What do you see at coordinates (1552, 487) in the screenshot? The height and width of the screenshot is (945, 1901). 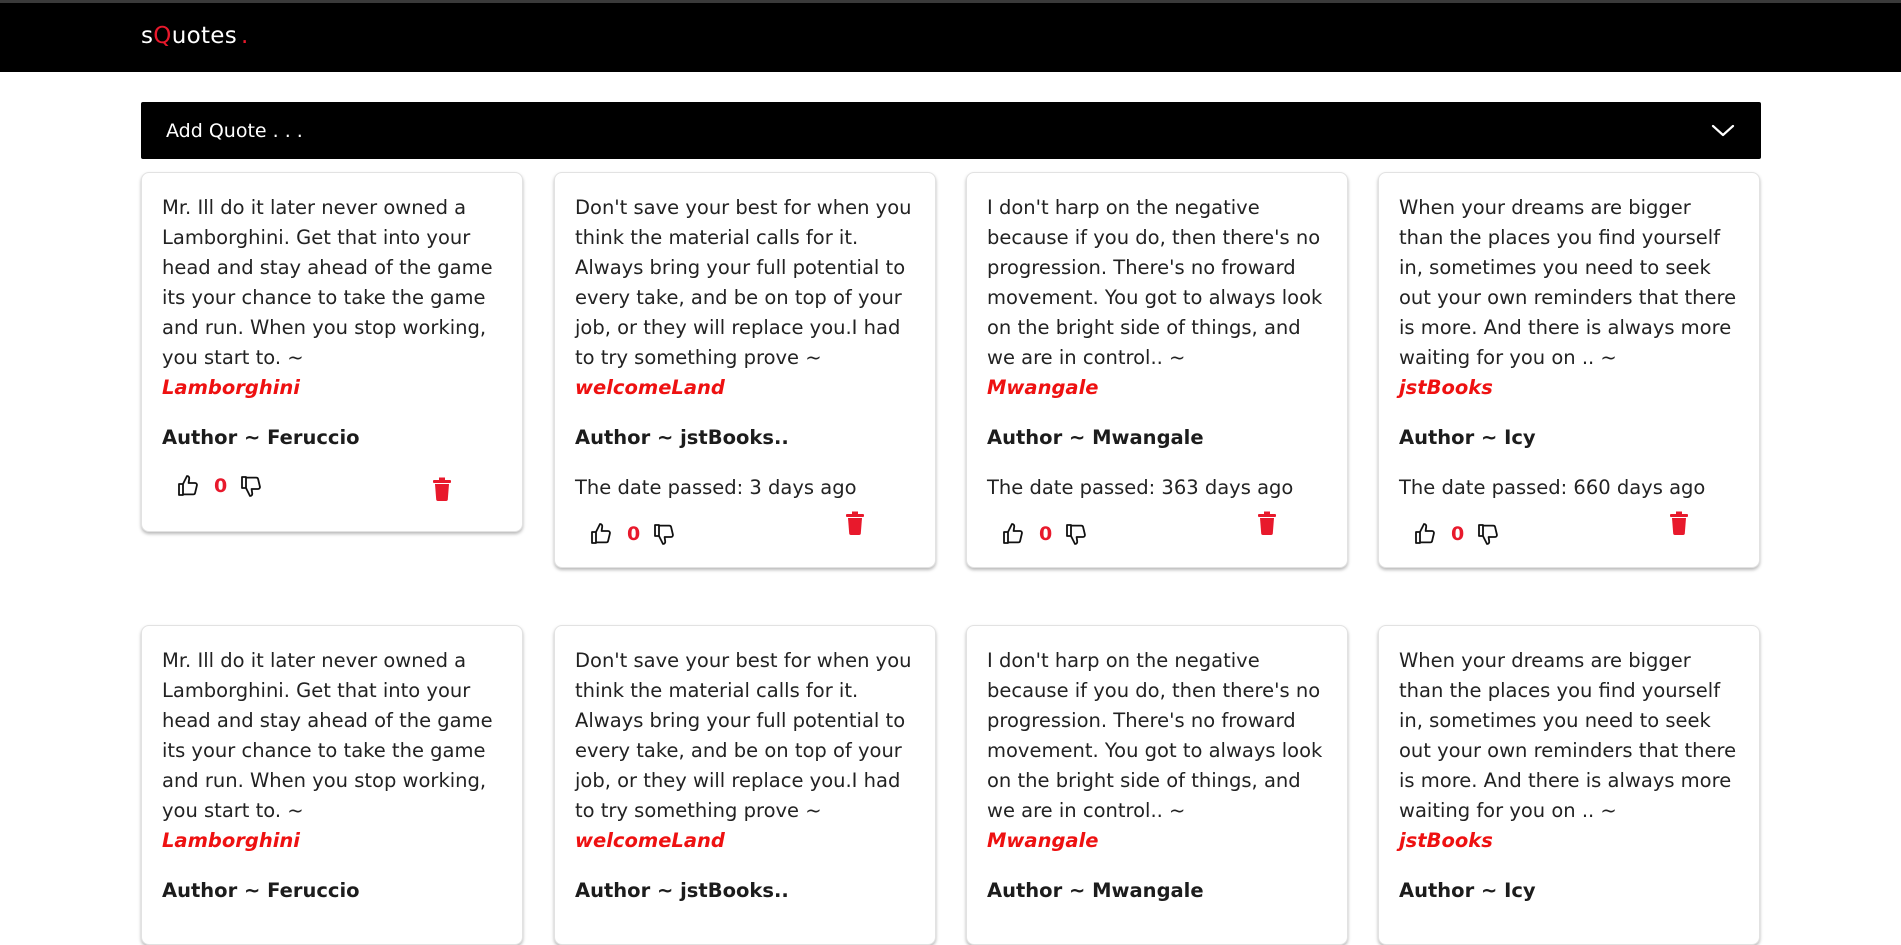 I see `quote-date: The date passed: 660 days ago` at bounding box center [1552, 487].